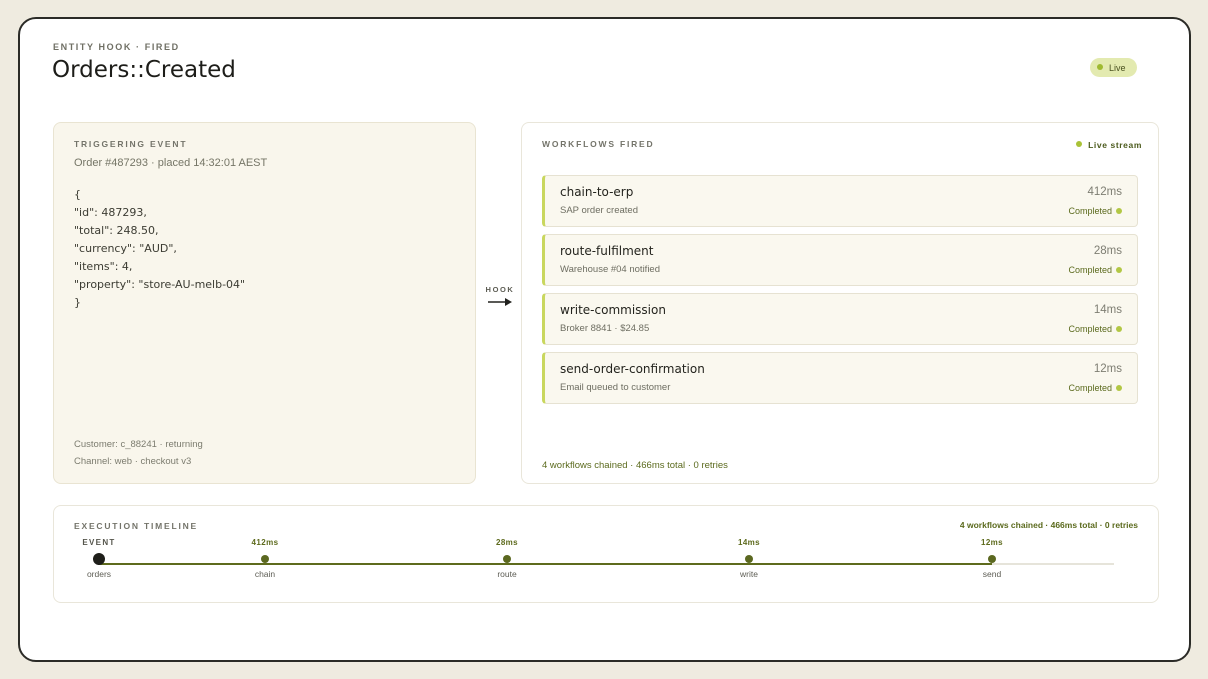  What do you see at coordinates (610, 269) in the screenshot?
I see `workflow-description: Warehouse #04 notified` at bounding box center [610, 269].